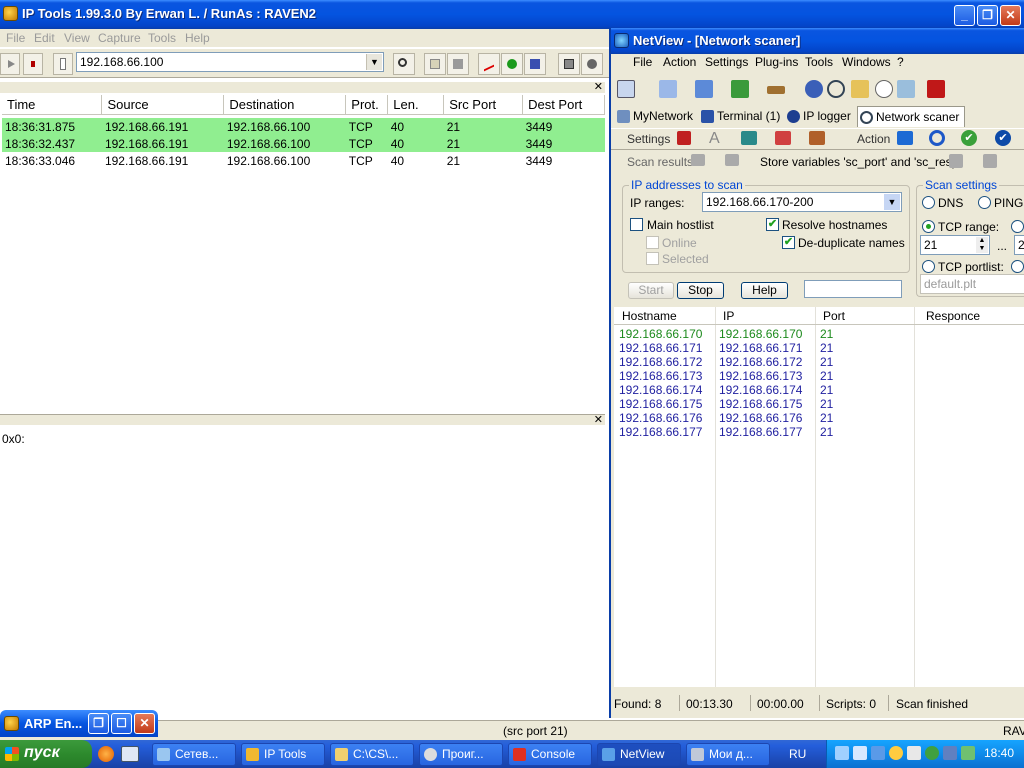  What do you see at coordinates (817, 138) in the screenshot?
I see `tools-cross-icon` at bounding box center [817, 138].